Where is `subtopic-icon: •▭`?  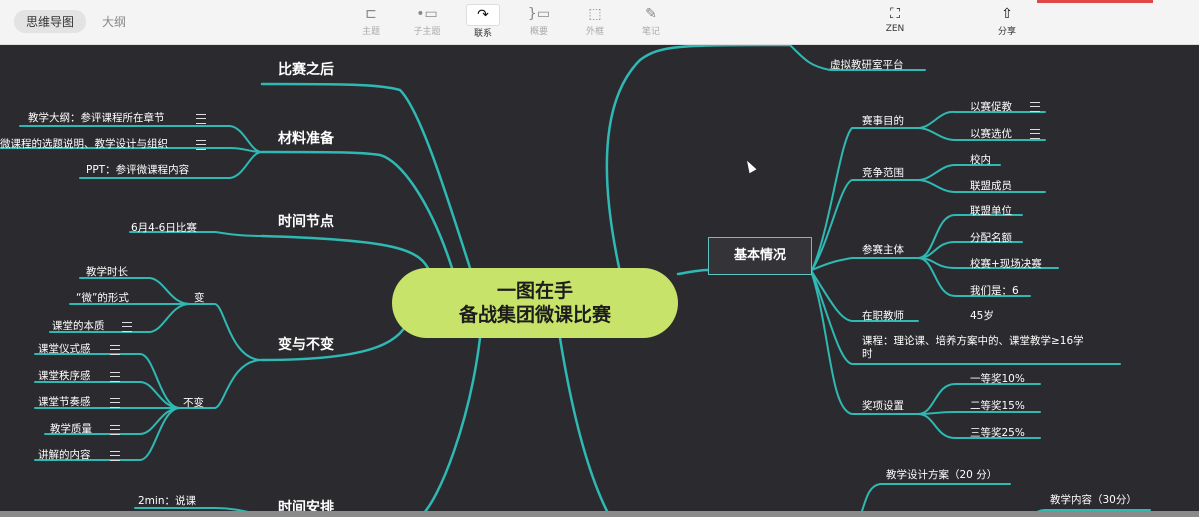
subtopic-icon: •▭ is located at coordinates (427, 14).